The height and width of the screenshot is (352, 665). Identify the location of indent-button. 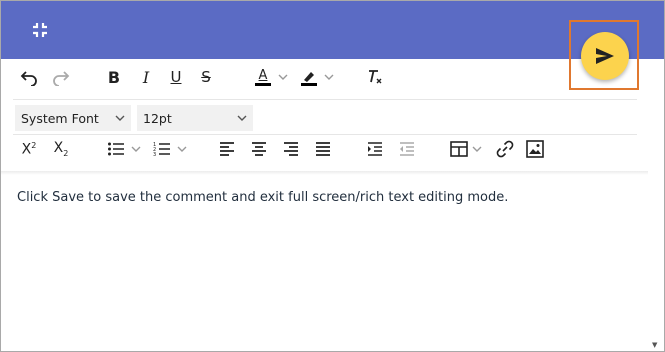
(375, 149).